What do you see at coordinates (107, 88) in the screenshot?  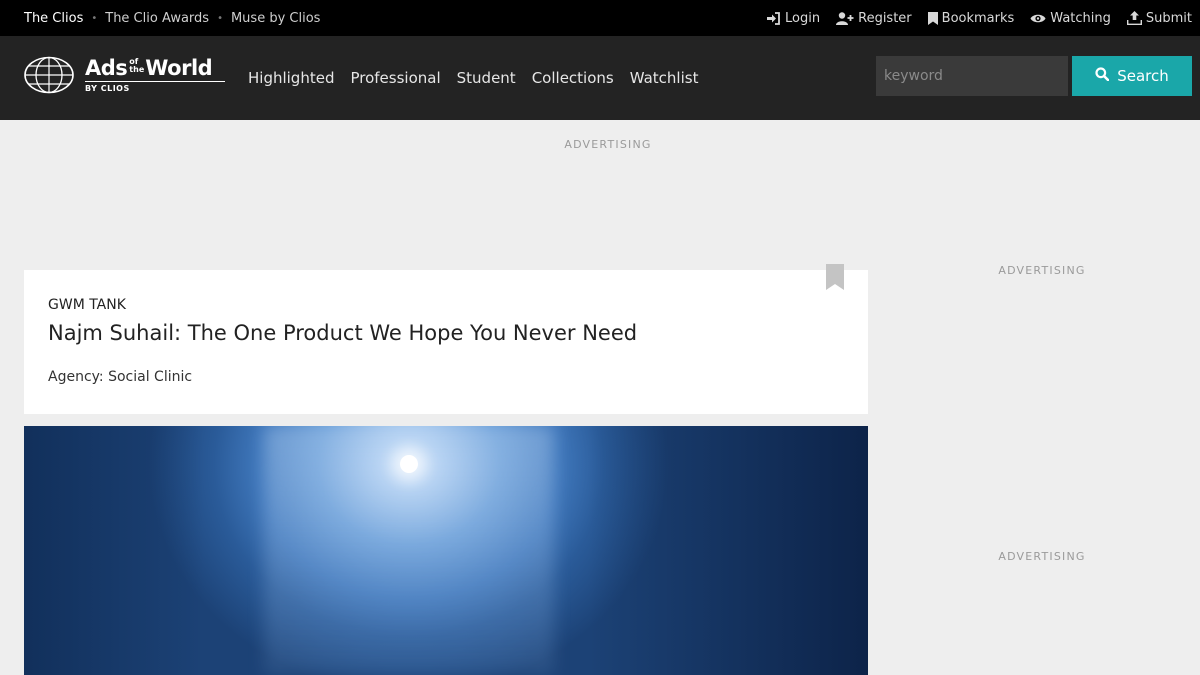 I see `logo-byline: BY CLIOS` at bounding box center [107, 88].